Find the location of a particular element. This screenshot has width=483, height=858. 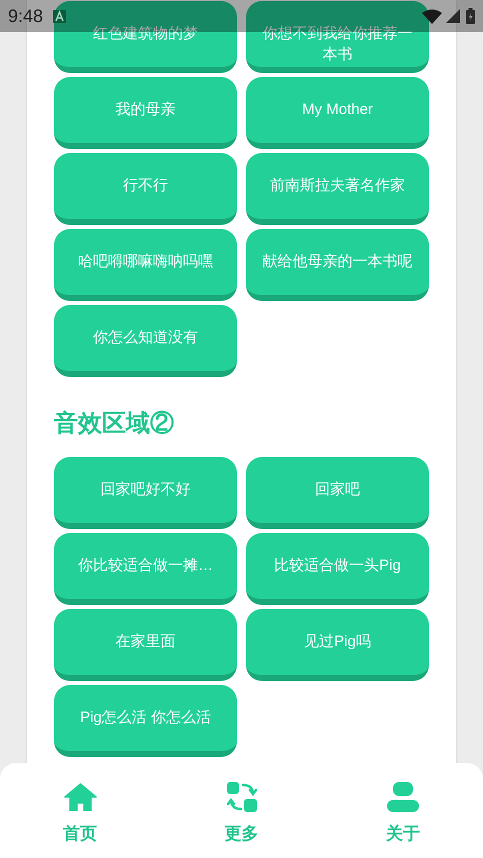

section-title: 音效区域② is located at coordinates (114, 424).